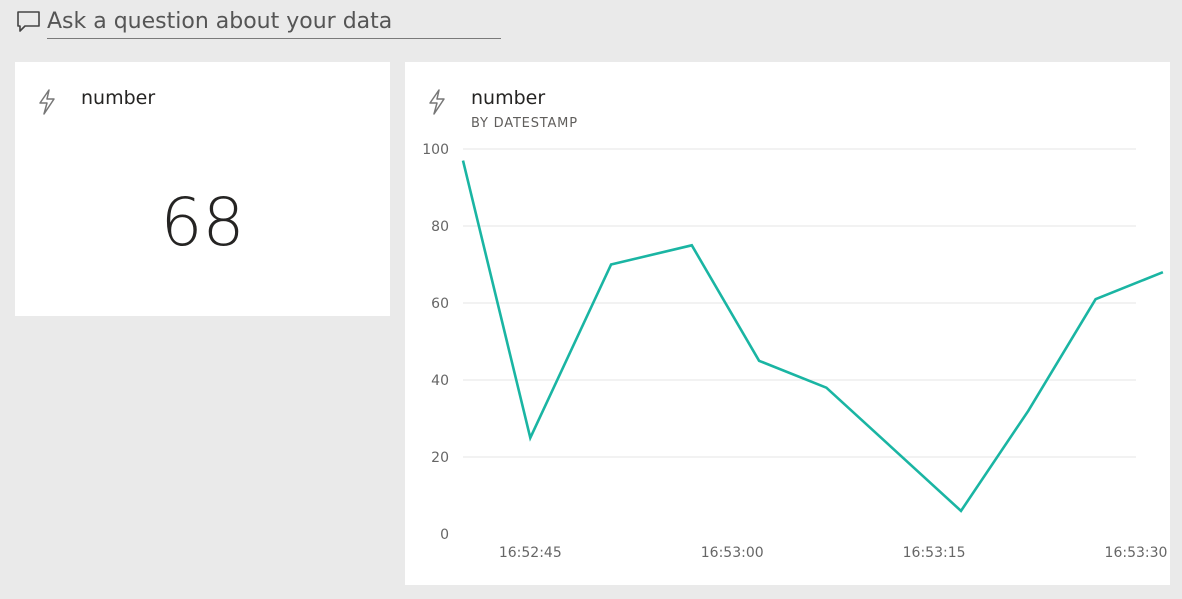 The image size is (1182, 599). What do you see at coordinates (934, 553) in the screenshot?
I see `x-tick-label: 16:53:15` at bounding box center [934, 553].